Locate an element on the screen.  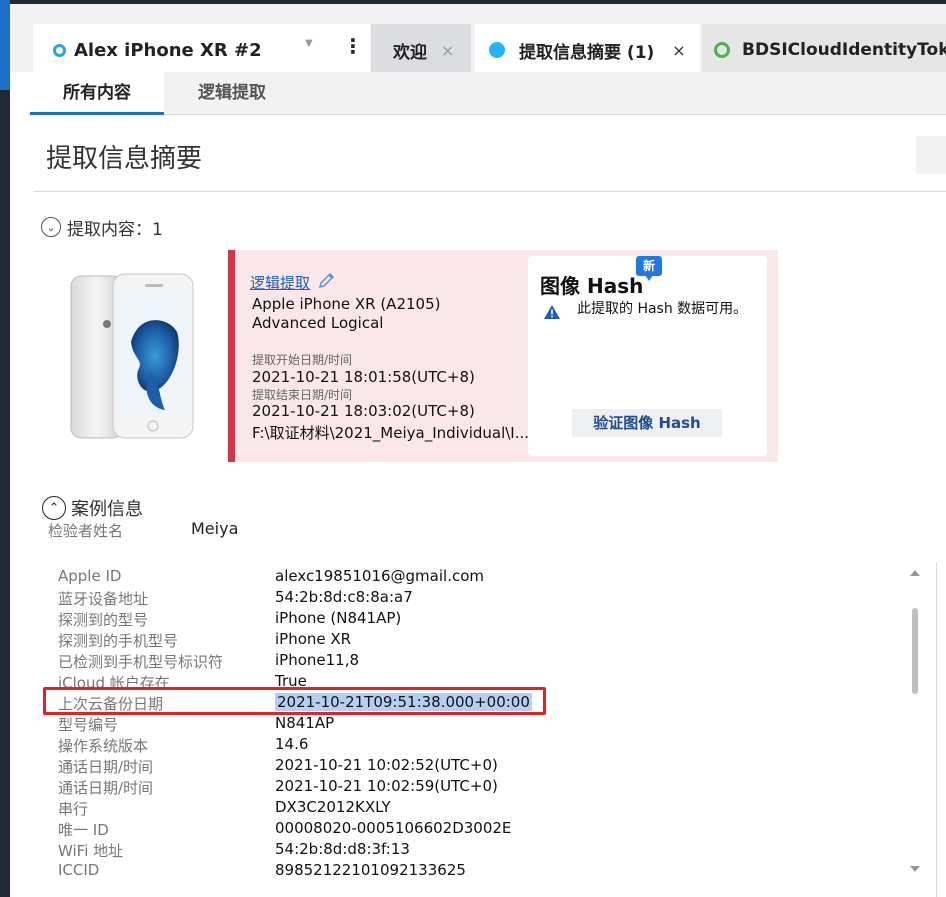
detail-value: 14.6 is located at coordinates (291, 744).